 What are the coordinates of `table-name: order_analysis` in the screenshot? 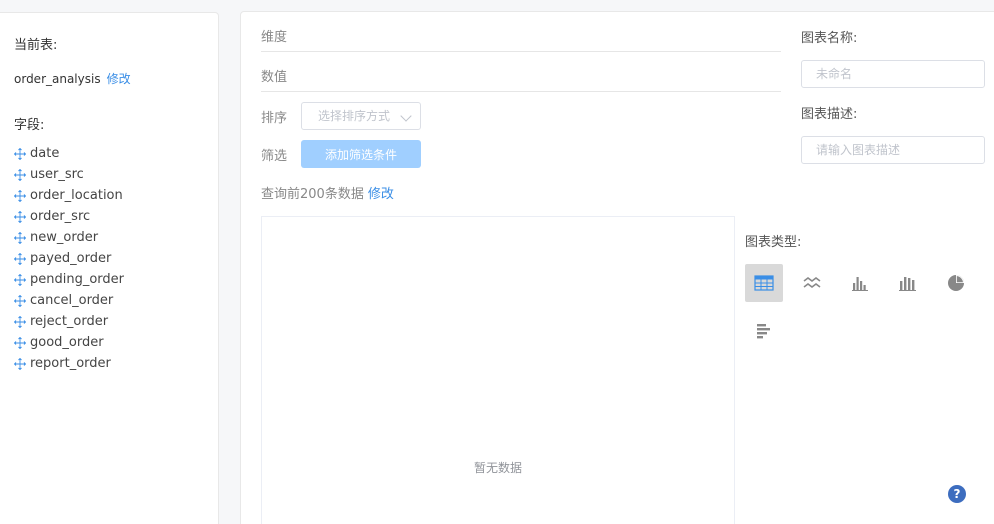 It's located at (57, 78).